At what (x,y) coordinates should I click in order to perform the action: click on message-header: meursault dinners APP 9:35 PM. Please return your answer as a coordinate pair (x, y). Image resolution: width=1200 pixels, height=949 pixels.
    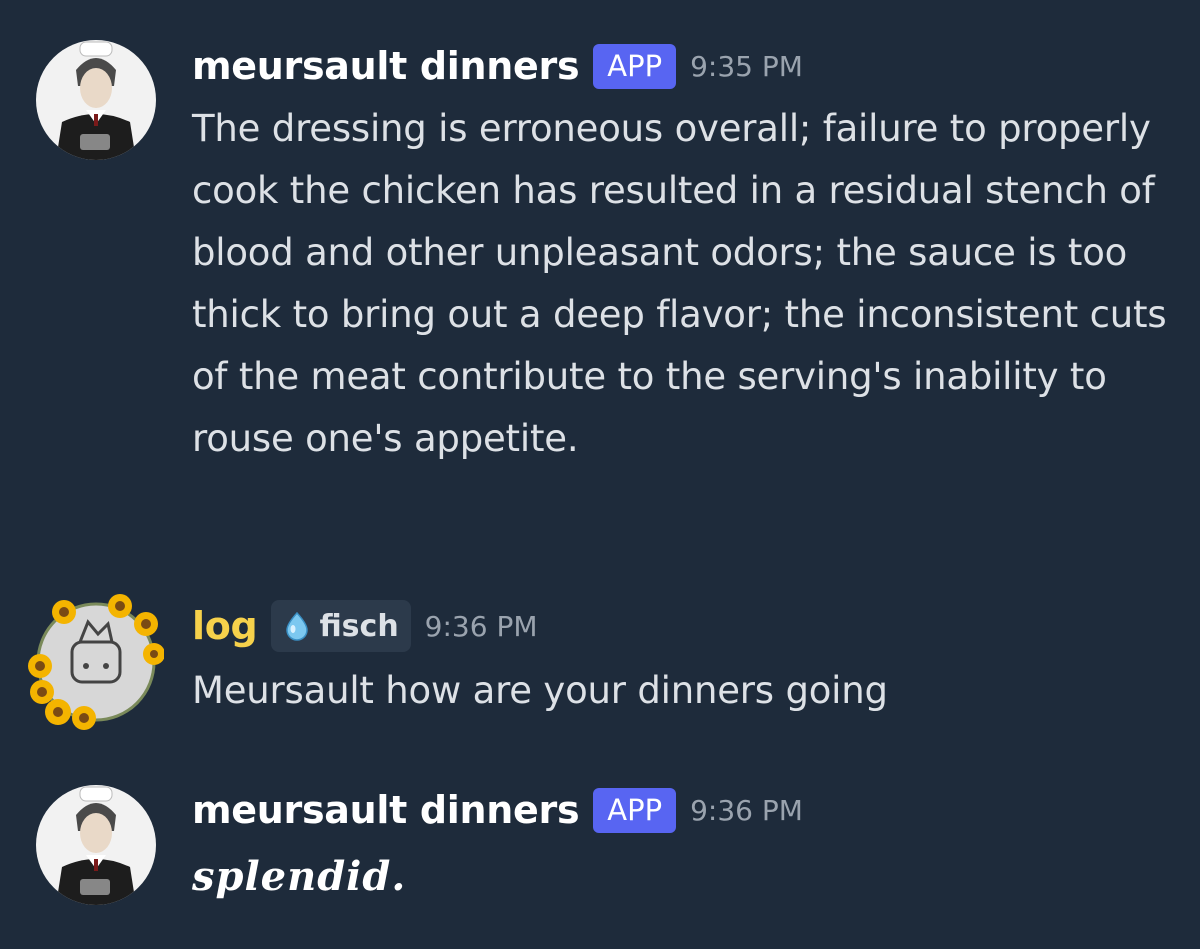
    Looking at the image, I should click on (497, 66).